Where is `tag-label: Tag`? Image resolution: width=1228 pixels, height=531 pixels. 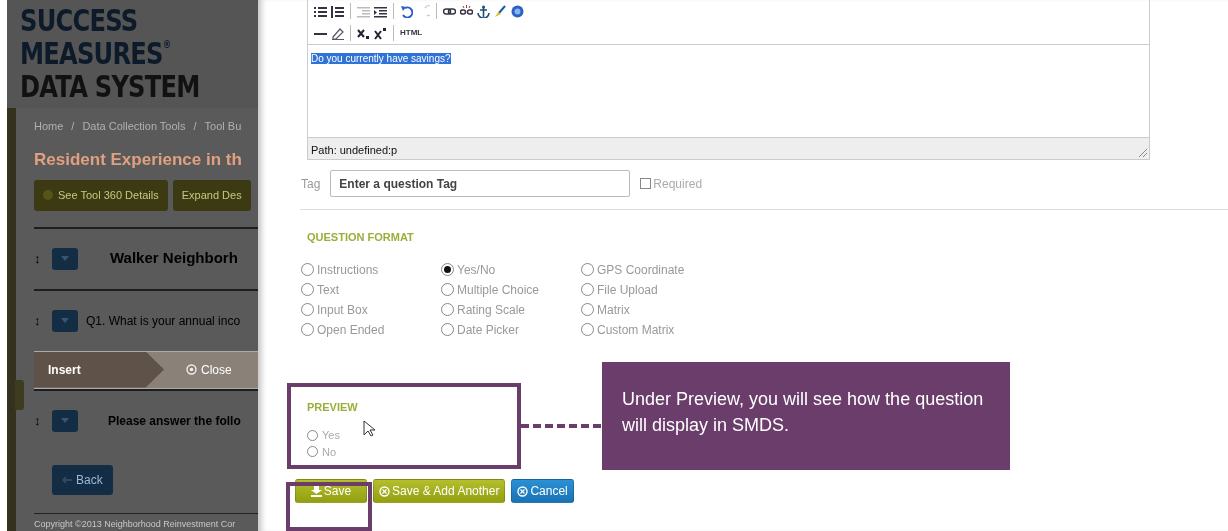
tag-label: Tag is located at coordinates (311, 184).